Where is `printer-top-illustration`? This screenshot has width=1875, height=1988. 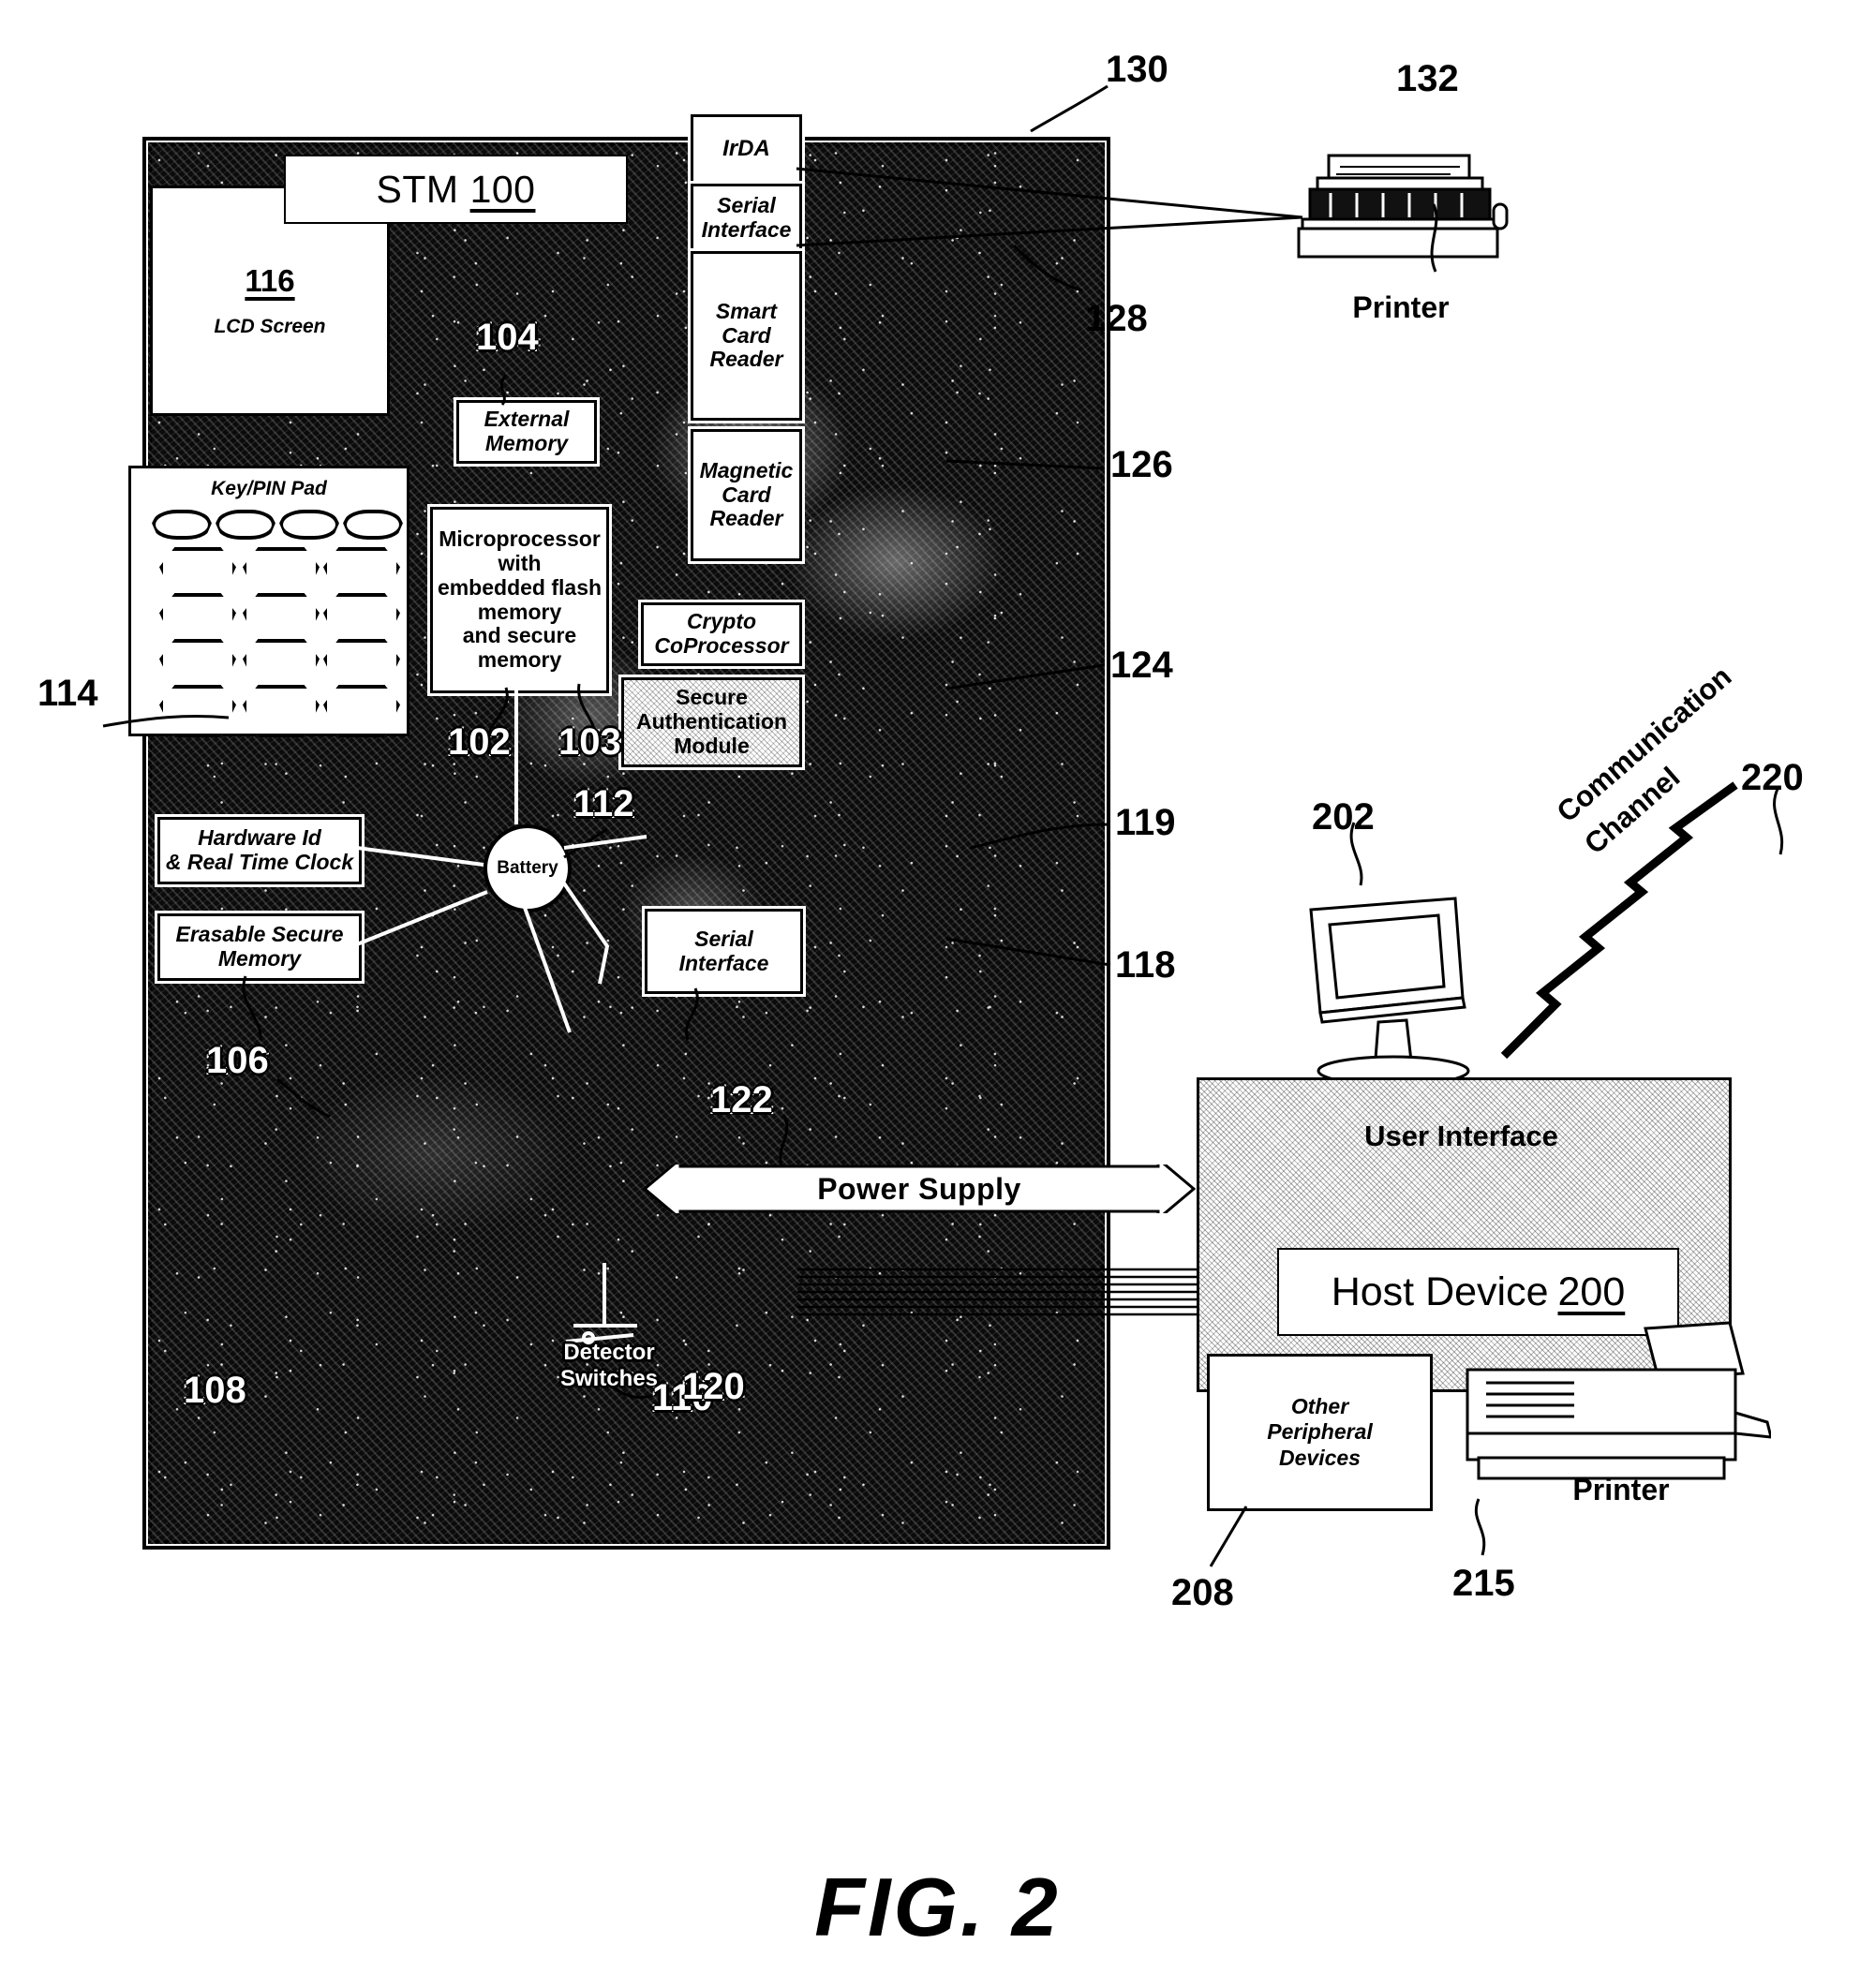
printer-top-illustration is located at coordinates (1401, 206).